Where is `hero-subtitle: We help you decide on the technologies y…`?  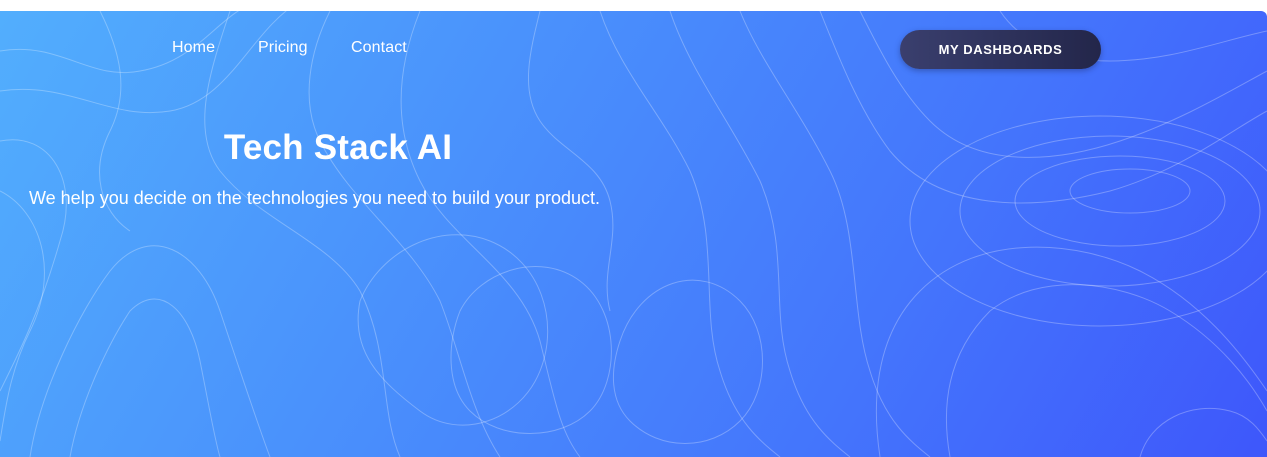
hero-subtitle: We help you decide on the technologies y… is located at coordinates (315, 198).